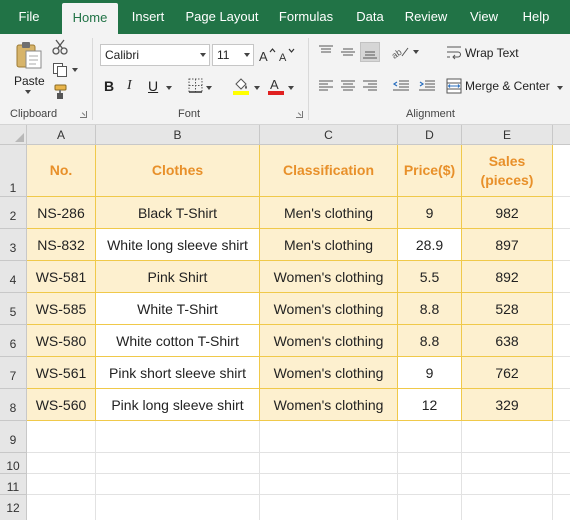 The width and height of the screenshot is (570, 520). Describe the element at coordinates (61, 245) in the screenshot. I see `table-cell: NS-832` at that location.